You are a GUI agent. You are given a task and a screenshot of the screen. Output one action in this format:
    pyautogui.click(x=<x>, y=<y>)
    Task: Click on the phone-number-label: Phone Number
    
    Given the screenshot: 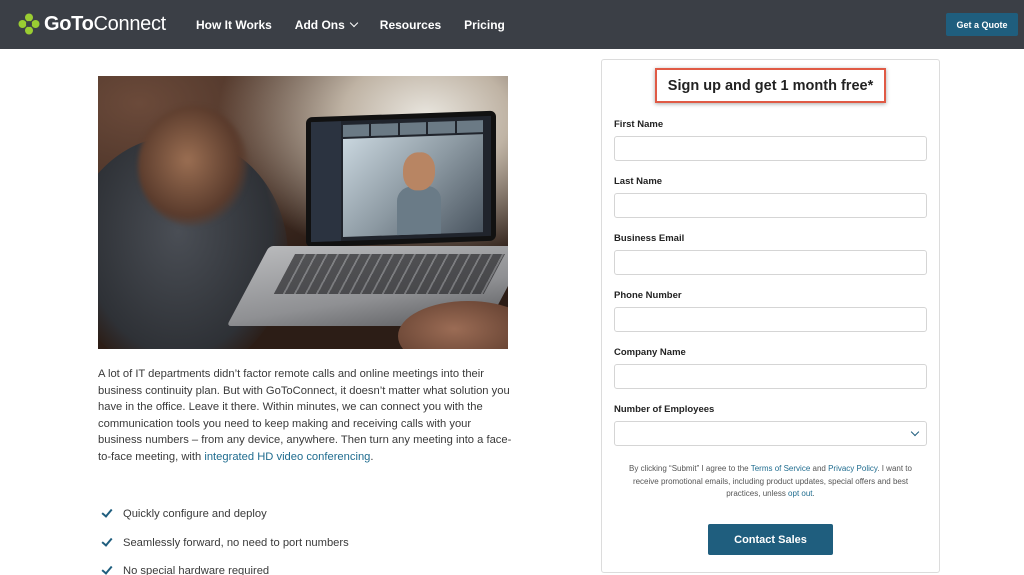 What is the action you would take?
    pyautogui.click(x=648, y=295)
    